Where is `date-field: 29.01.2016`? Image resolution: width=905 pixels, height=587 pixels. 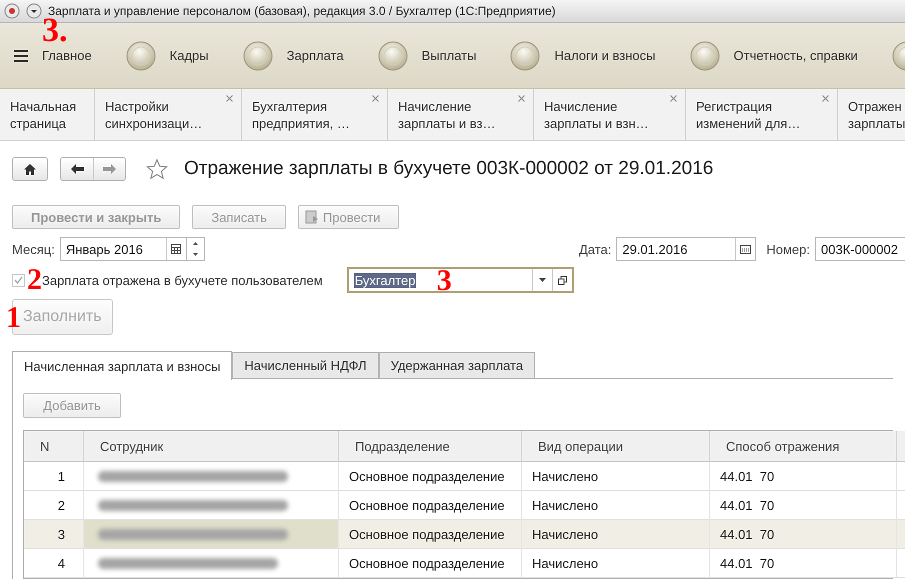
date-field: 29.01.2016 is located at coordinates (686, 249).